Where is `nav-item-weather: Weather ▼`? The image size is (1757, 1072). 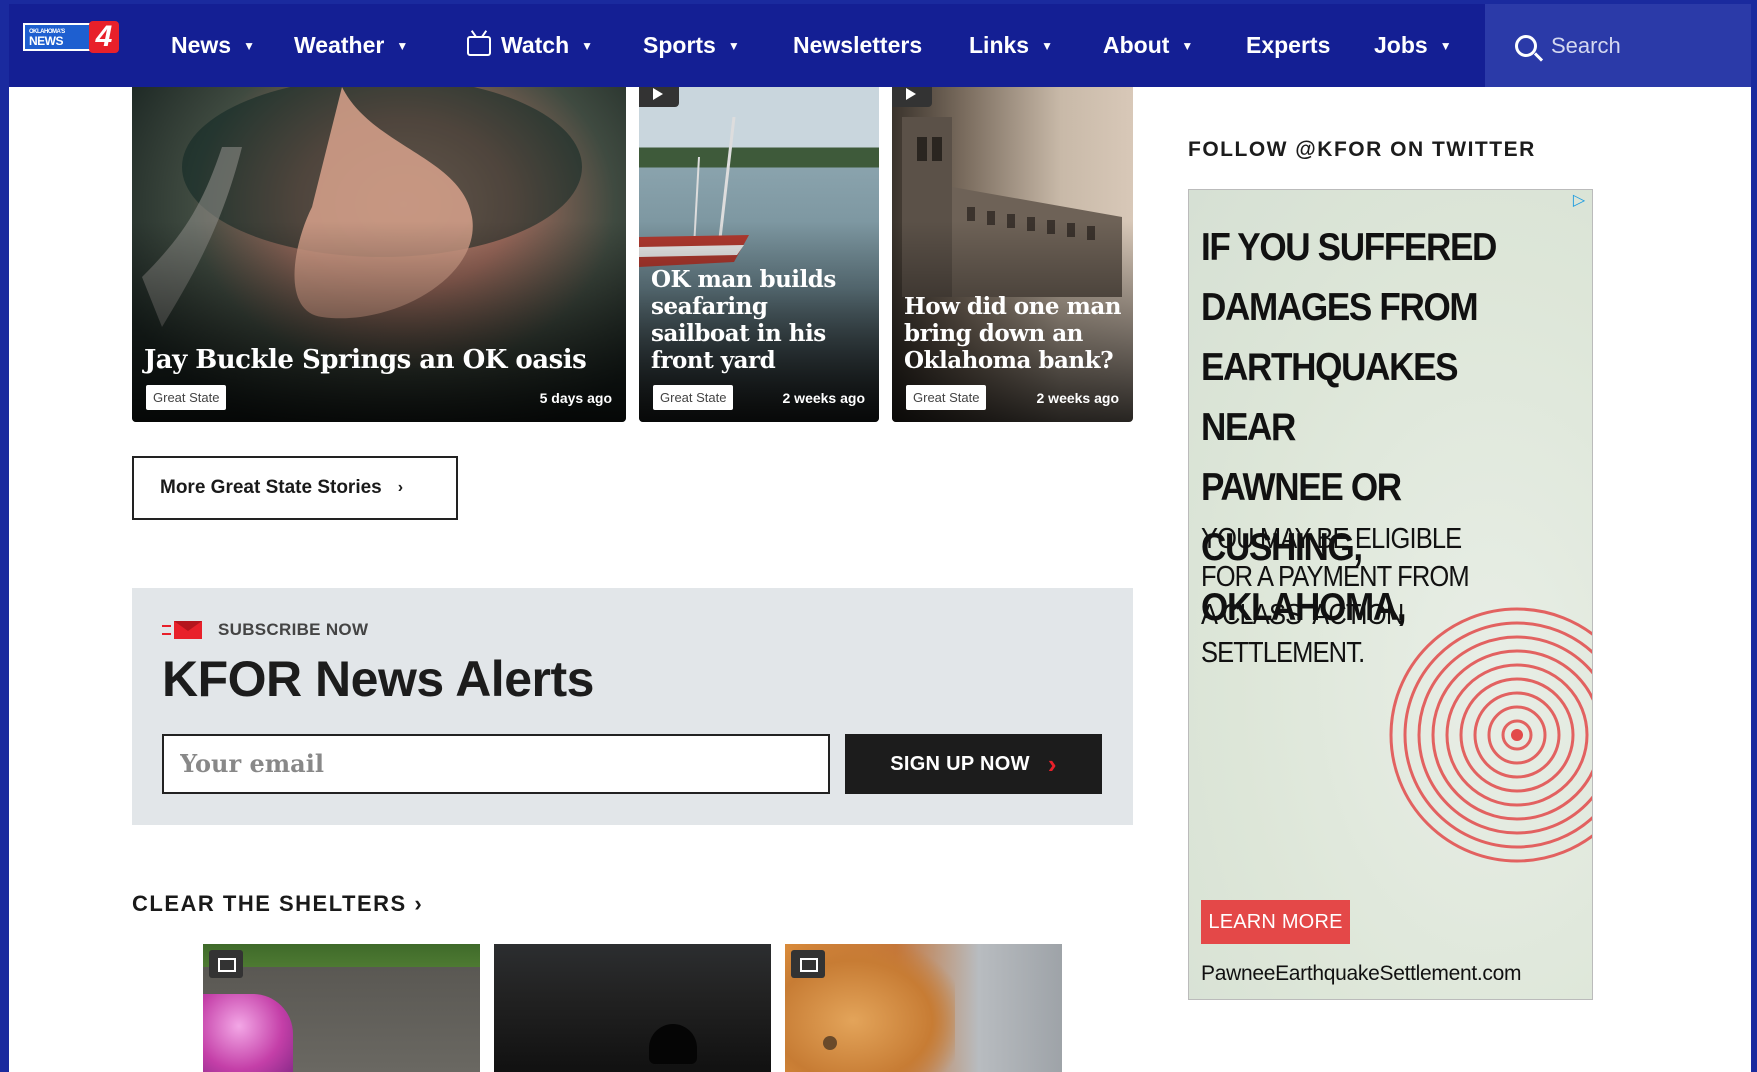
nav-item-weather: Weather ▼ is located at coordinates (380, 45).